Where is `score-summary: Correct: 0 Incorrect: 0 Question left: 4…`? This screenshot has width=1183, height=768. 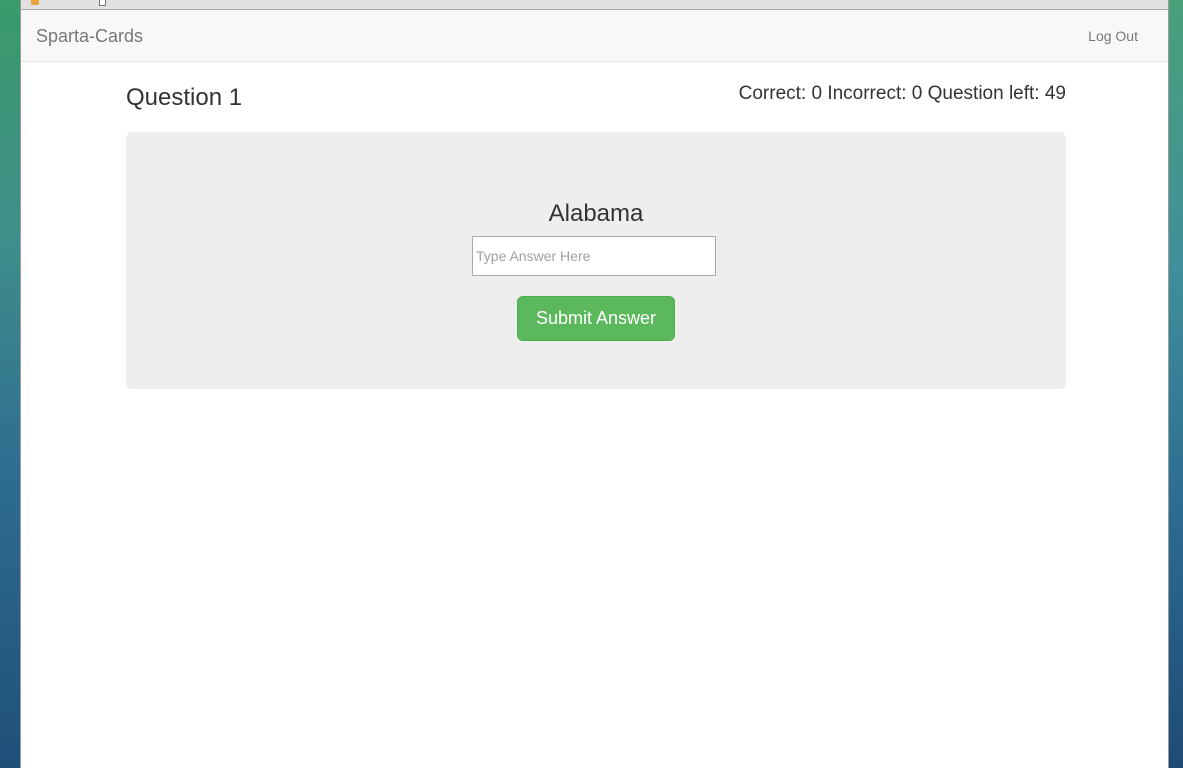
score-summary: Correct: 0 Incorrect: 0 Question left: 4… is located at coordinates (902, 93).